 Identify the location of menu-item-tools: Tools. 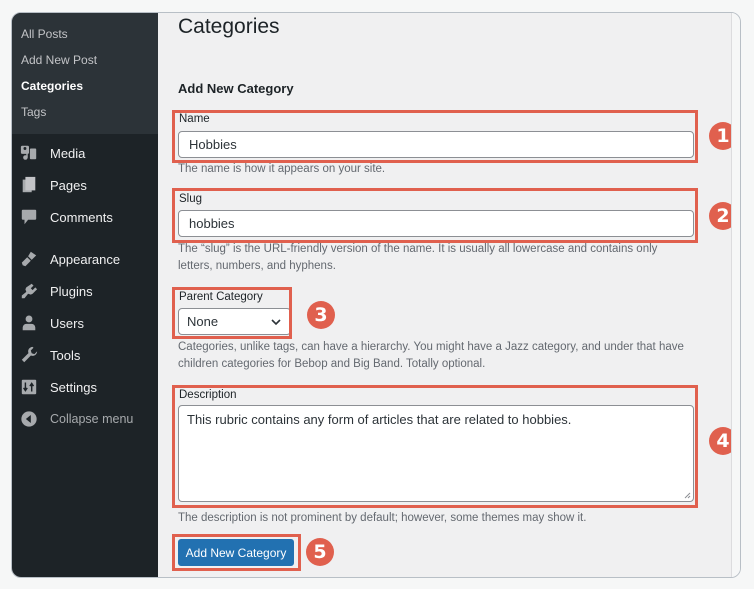
(85, 355).